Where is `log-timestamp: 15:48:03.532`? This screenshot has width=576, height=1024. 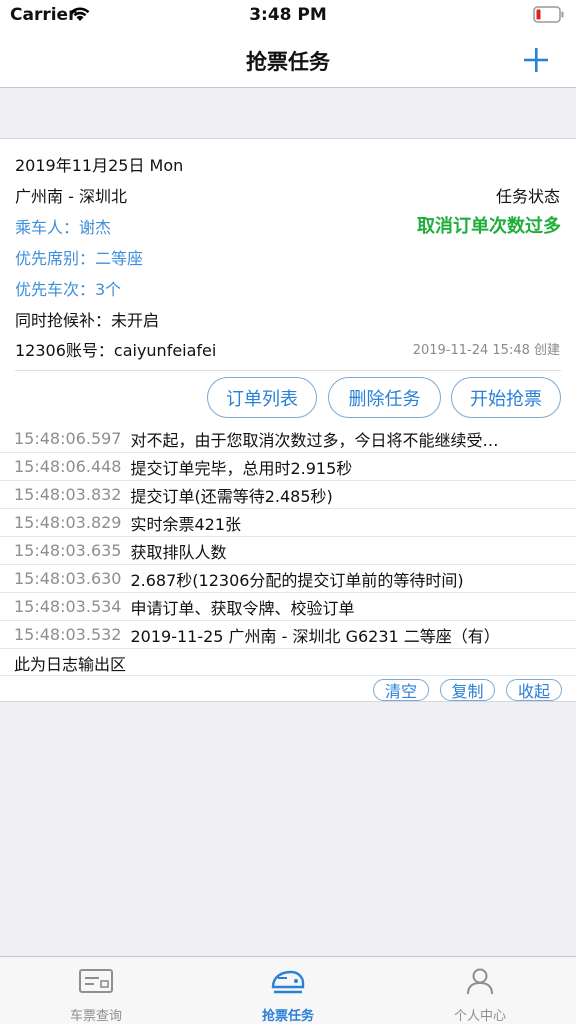 log-timestamp: 15:48:03.532 is located at coordinates (68, 634).